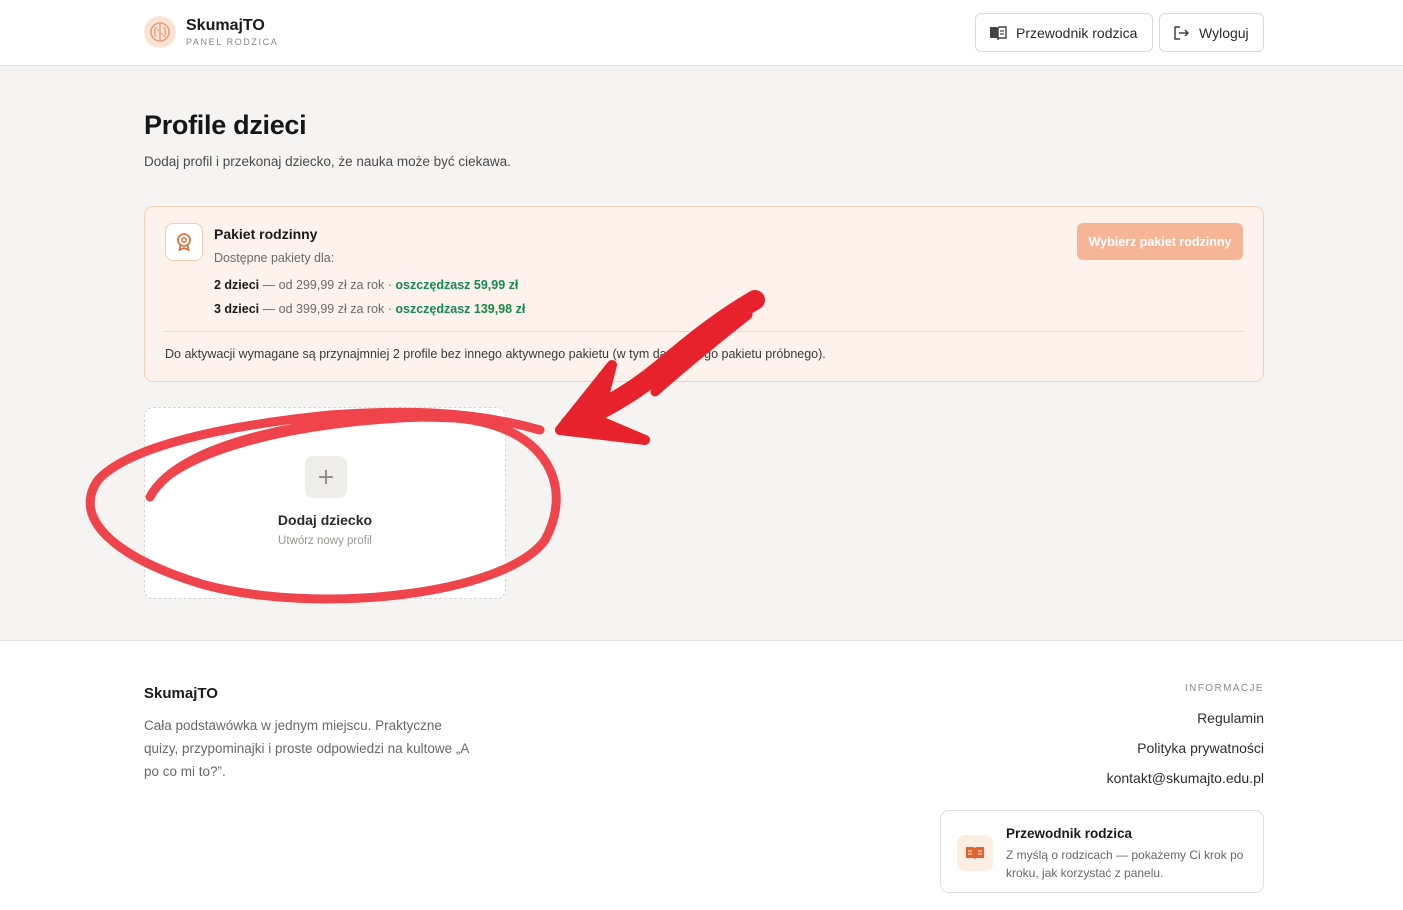  I want to click on award-icon, so click(184, 242).